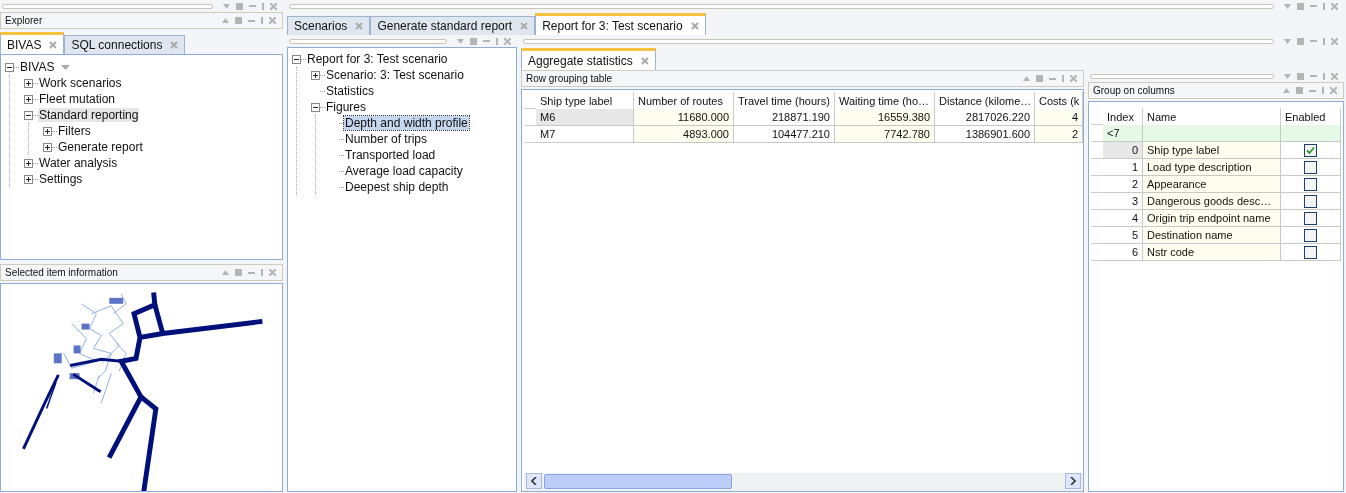 The height and width of the screenshot is (493, 1346). I want to click on tree-item: Number of trips, so click(386, 139).